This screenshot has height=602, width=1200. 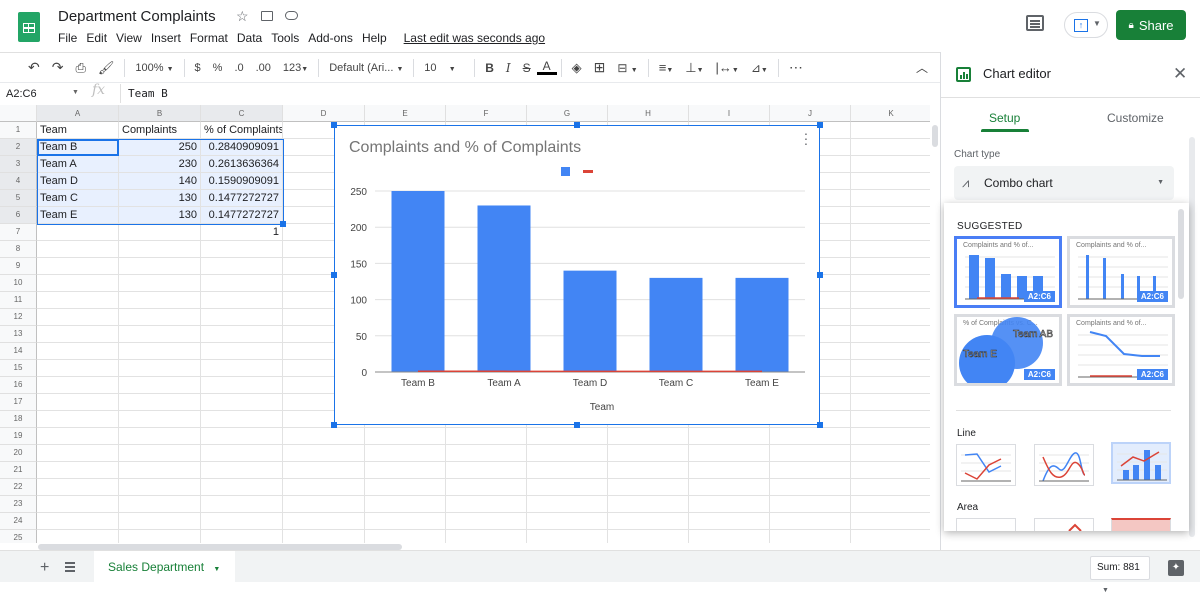 I want to click on menu-data: Data, so click(x=249, y=38).